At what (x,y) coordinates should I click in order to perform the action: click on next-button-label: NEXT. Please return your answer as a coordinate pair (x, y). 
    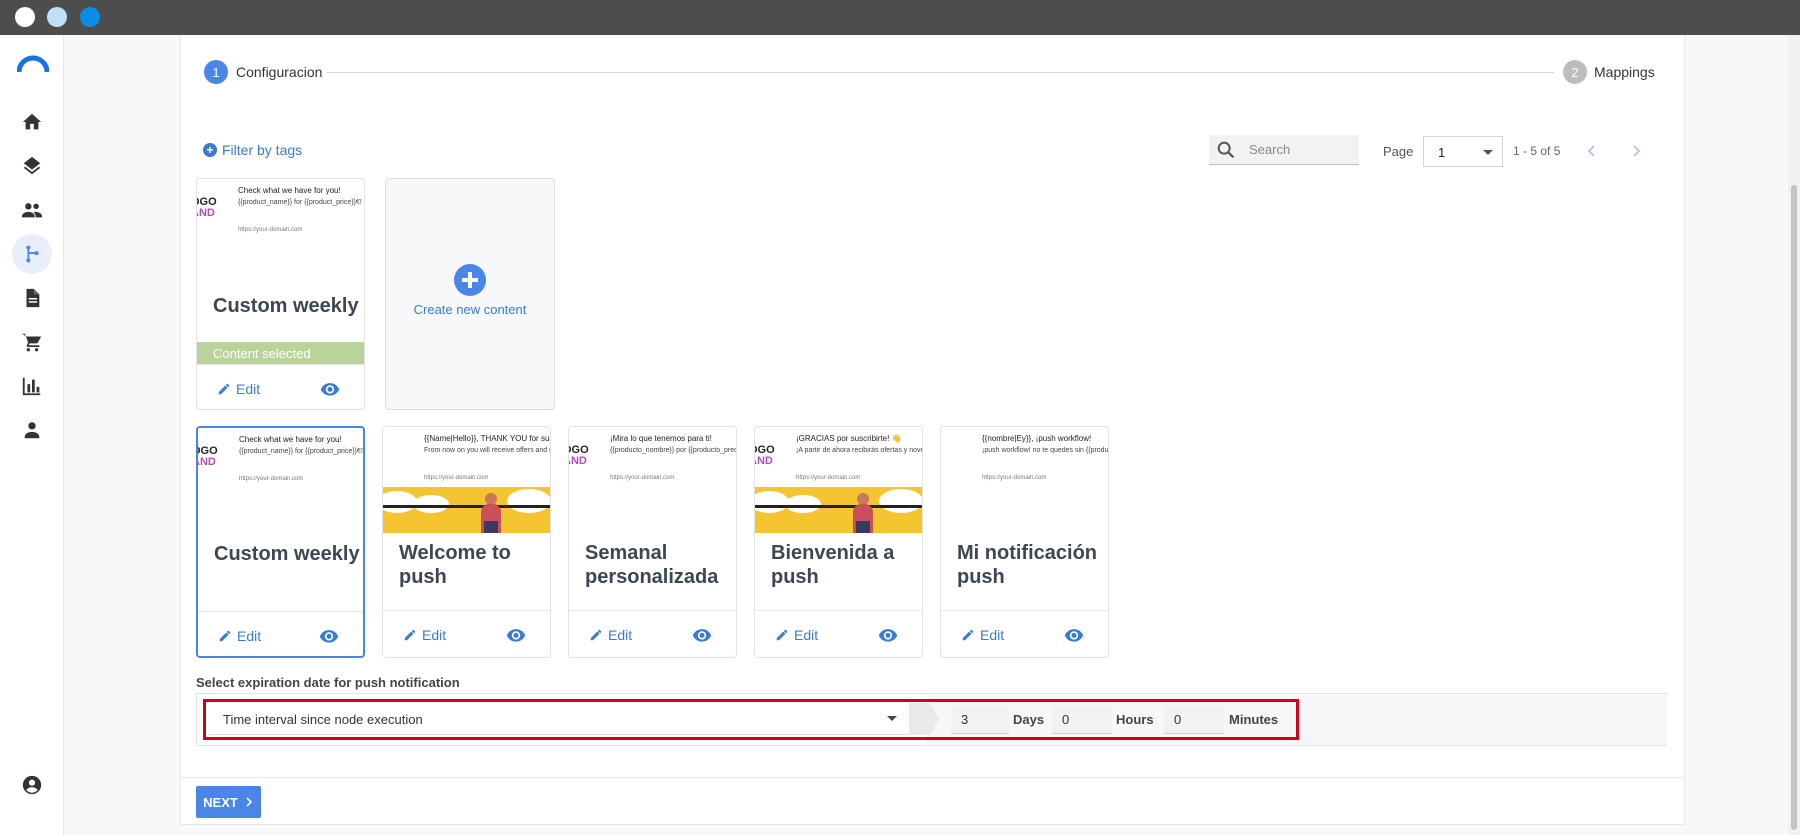
    Looking at the image, I should click on (220, 802).